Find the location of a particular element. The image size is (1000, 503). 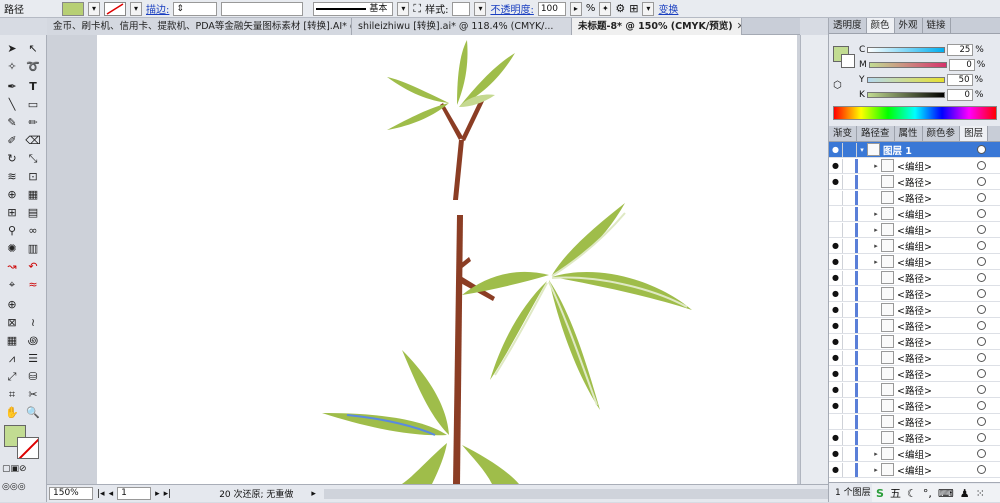

blob-brush-icon: ✐ is located at coordinates (12, 141).